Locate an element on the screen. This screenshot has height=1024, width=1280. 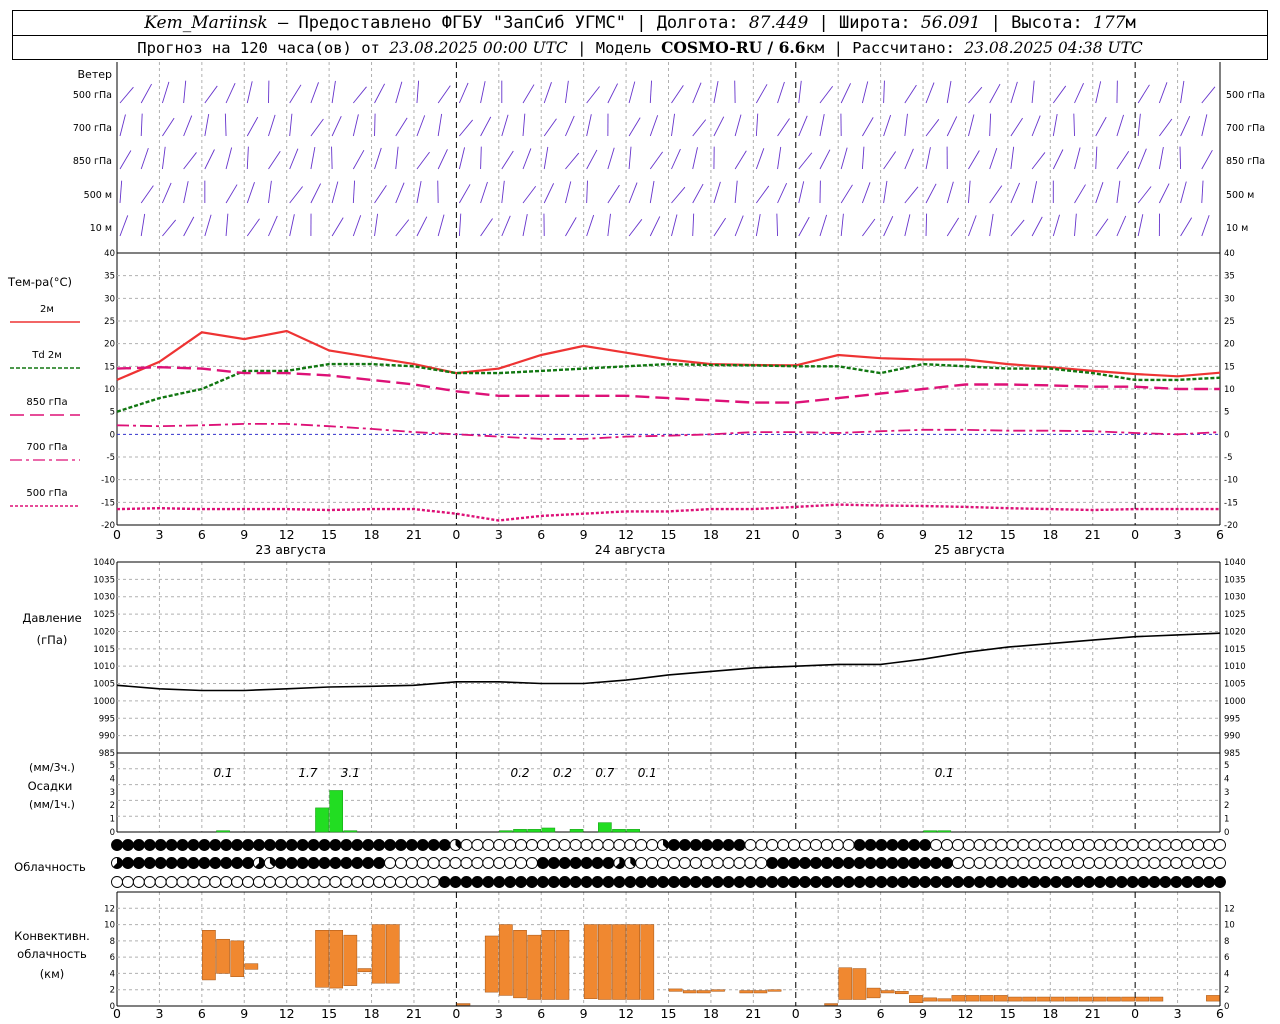
temp-ytick-left: 30 is located at coordinates (109, 299).